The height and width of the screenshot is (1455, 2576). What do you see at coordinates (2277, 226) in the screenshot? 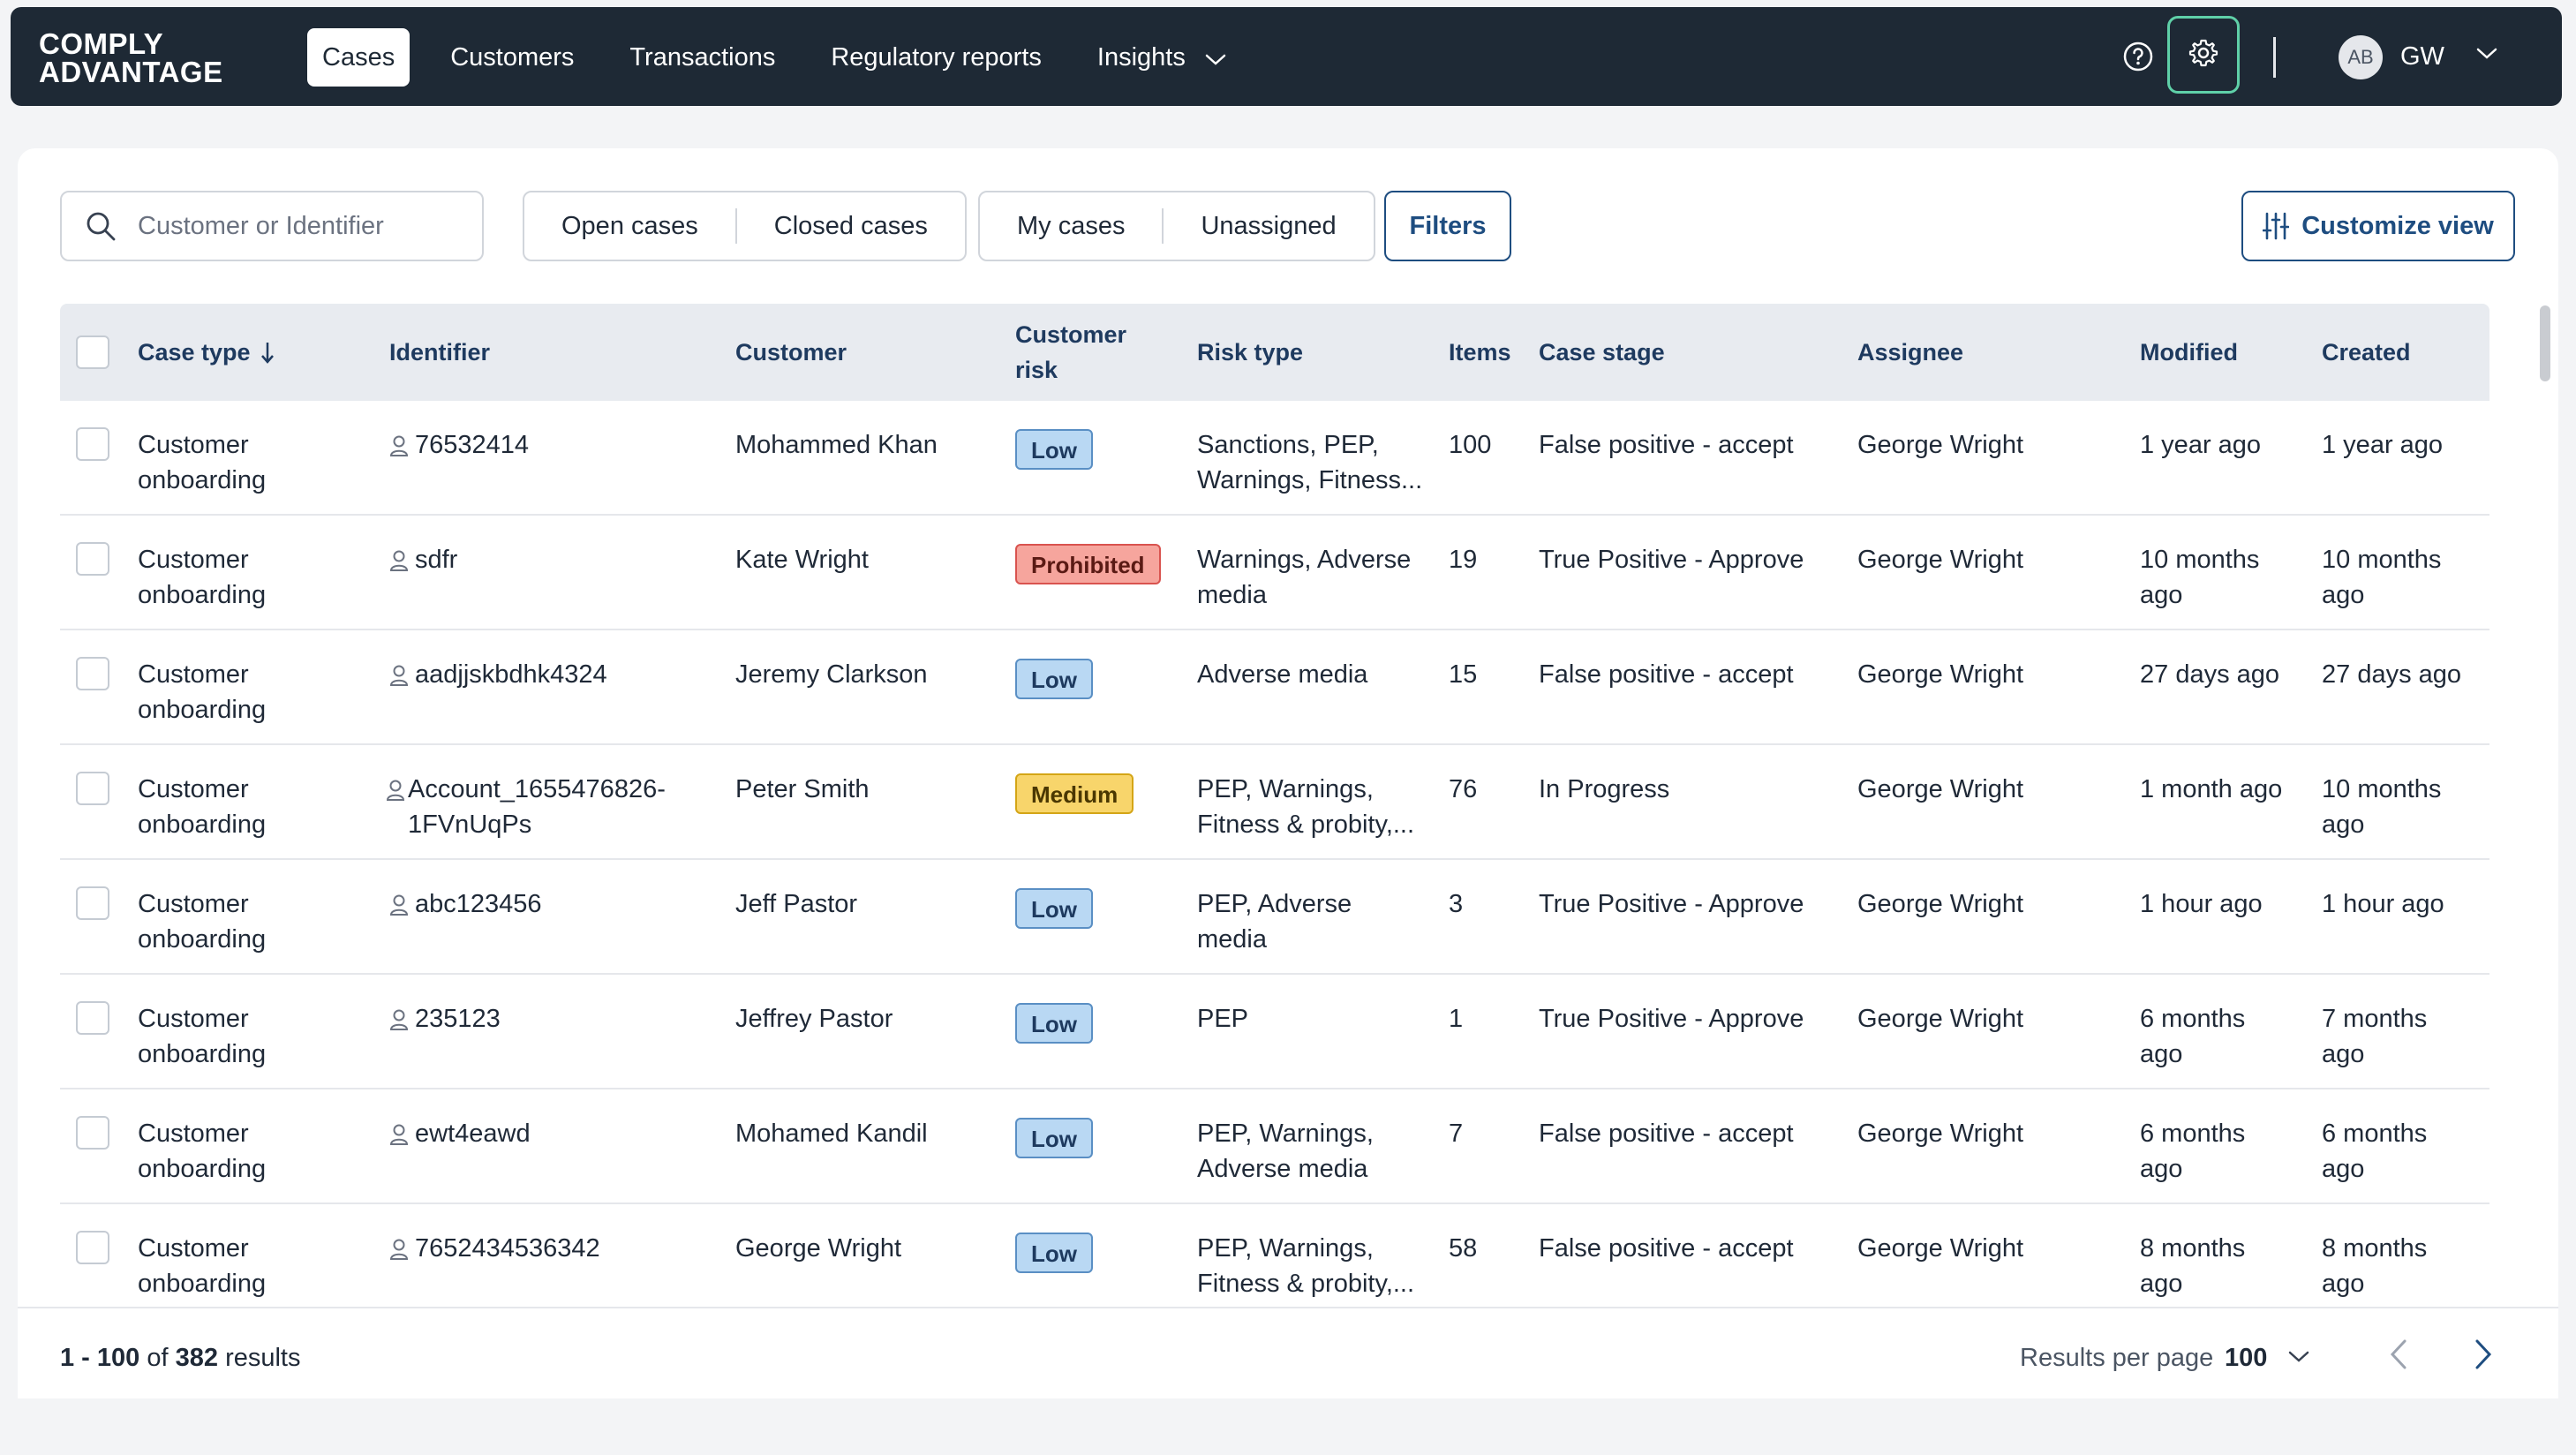
I see `sliders-icon` at bounding box center [2277, 226].